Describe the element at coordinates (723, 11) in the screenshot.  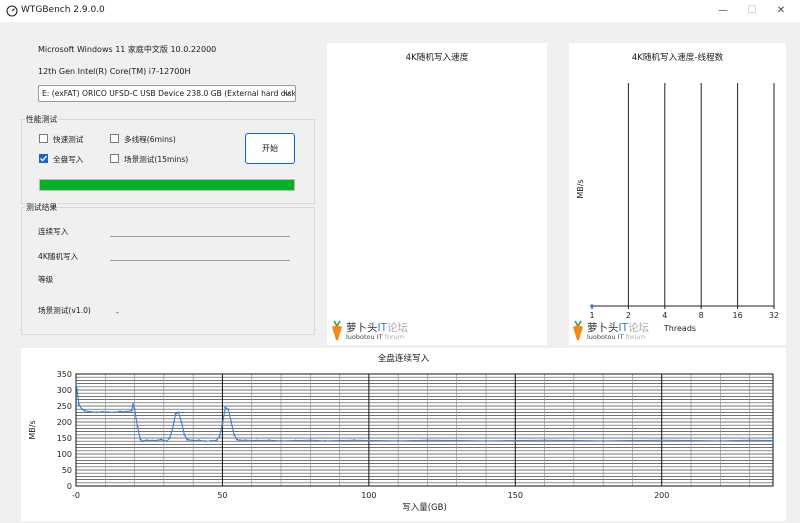
I see `minimize-button: —` at that location.